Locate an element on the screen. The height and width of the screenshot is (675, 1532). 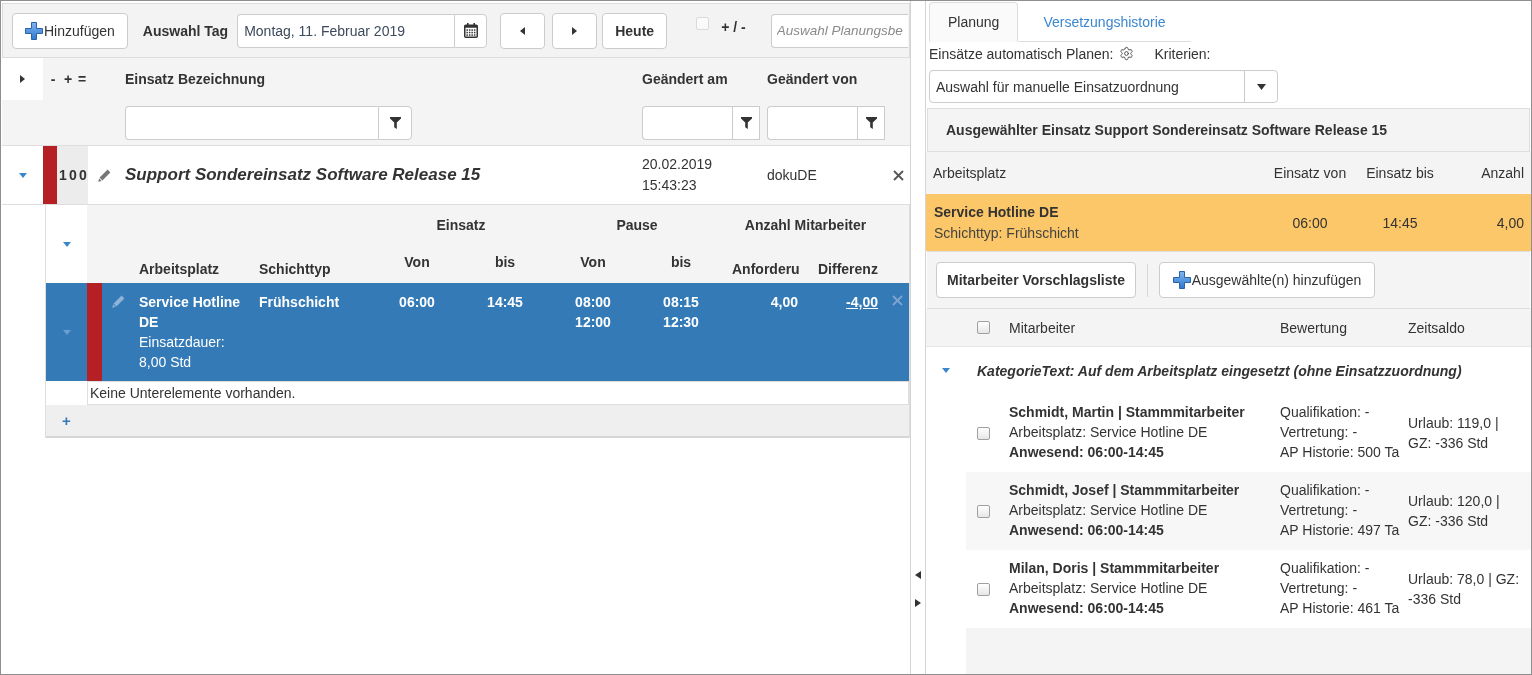
rating-line: AP Historie: 497 Ta is located at coordinates (1340, 530).